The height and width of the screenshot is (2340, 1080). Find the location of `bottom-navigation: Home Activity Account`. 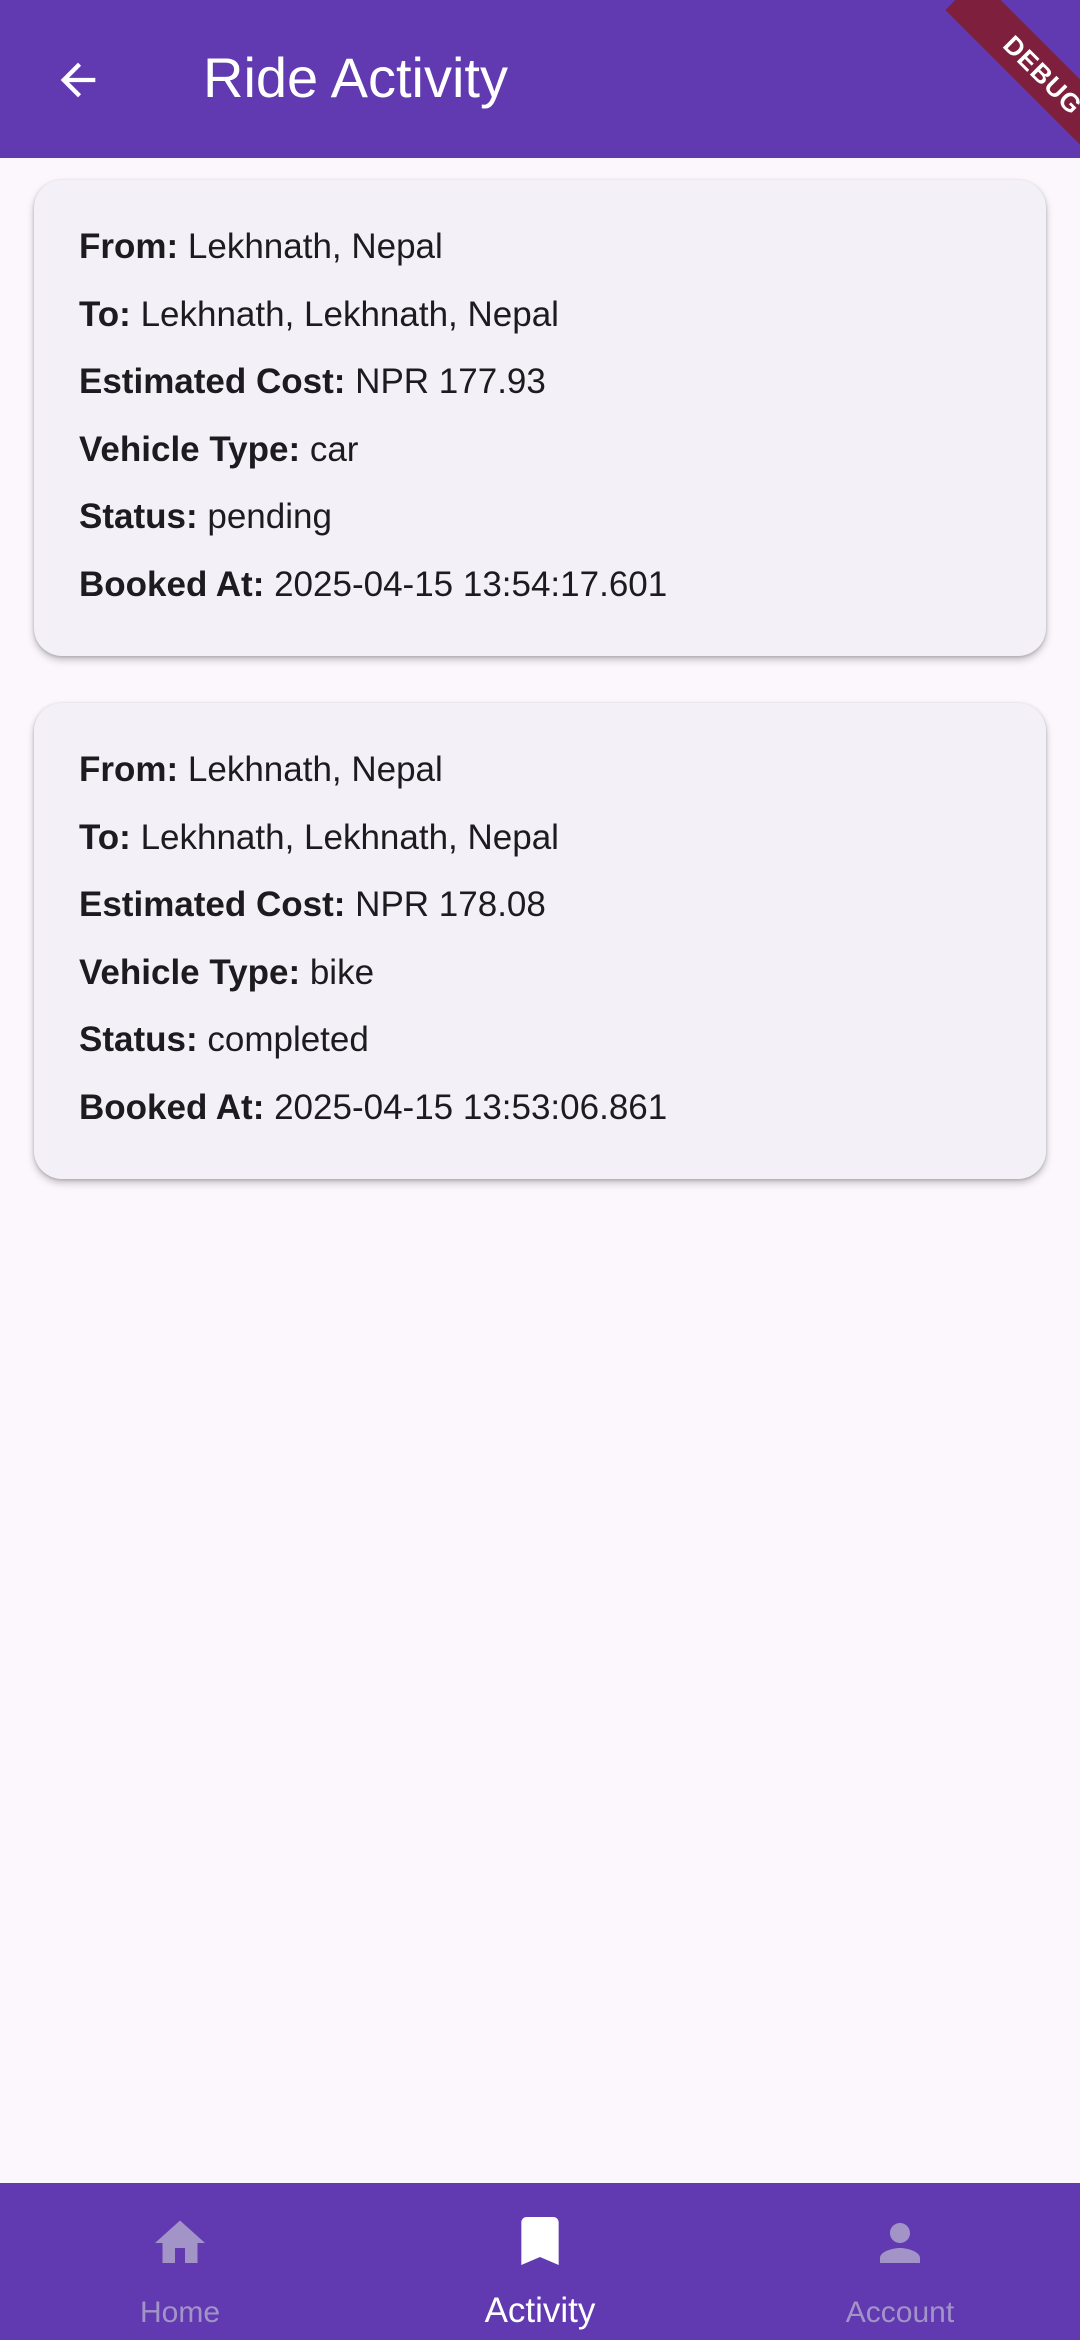

bottom-navigation: Home Activity Account is located at coordinates (540, 2261).